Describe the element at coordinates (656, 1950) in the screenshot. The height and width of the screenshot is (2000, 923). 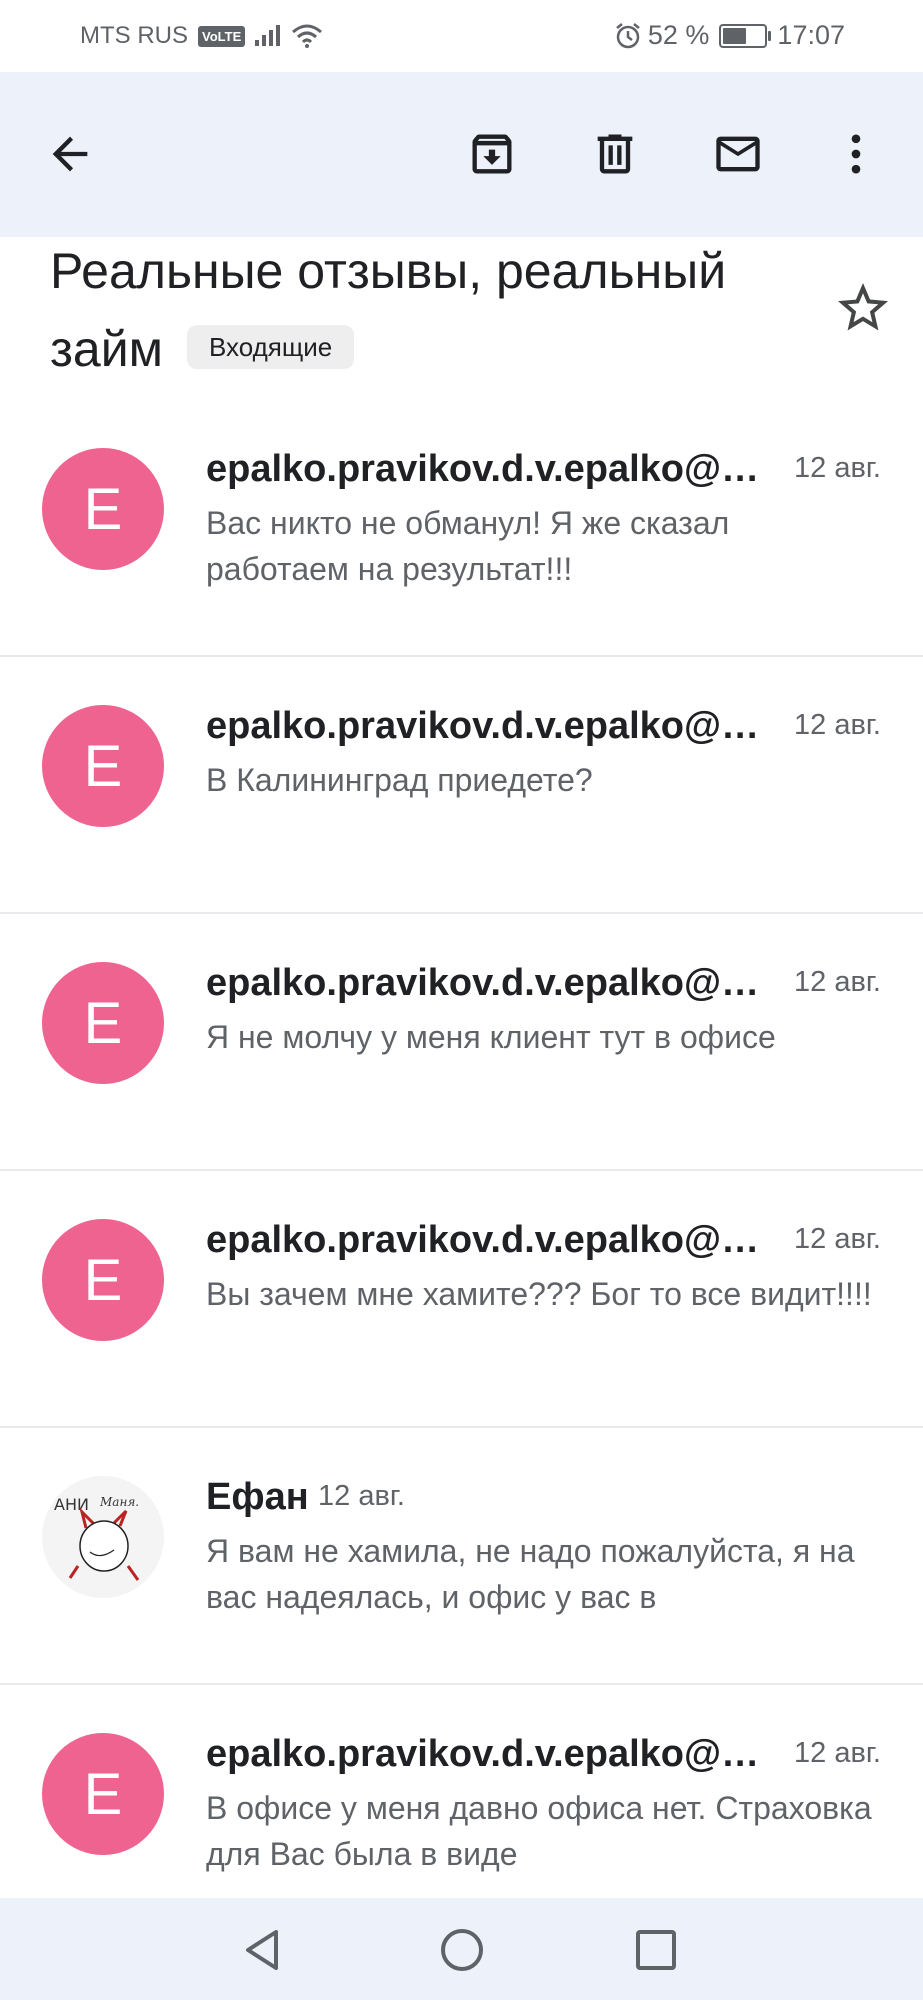
I see `nav-recents-icon` at that location.